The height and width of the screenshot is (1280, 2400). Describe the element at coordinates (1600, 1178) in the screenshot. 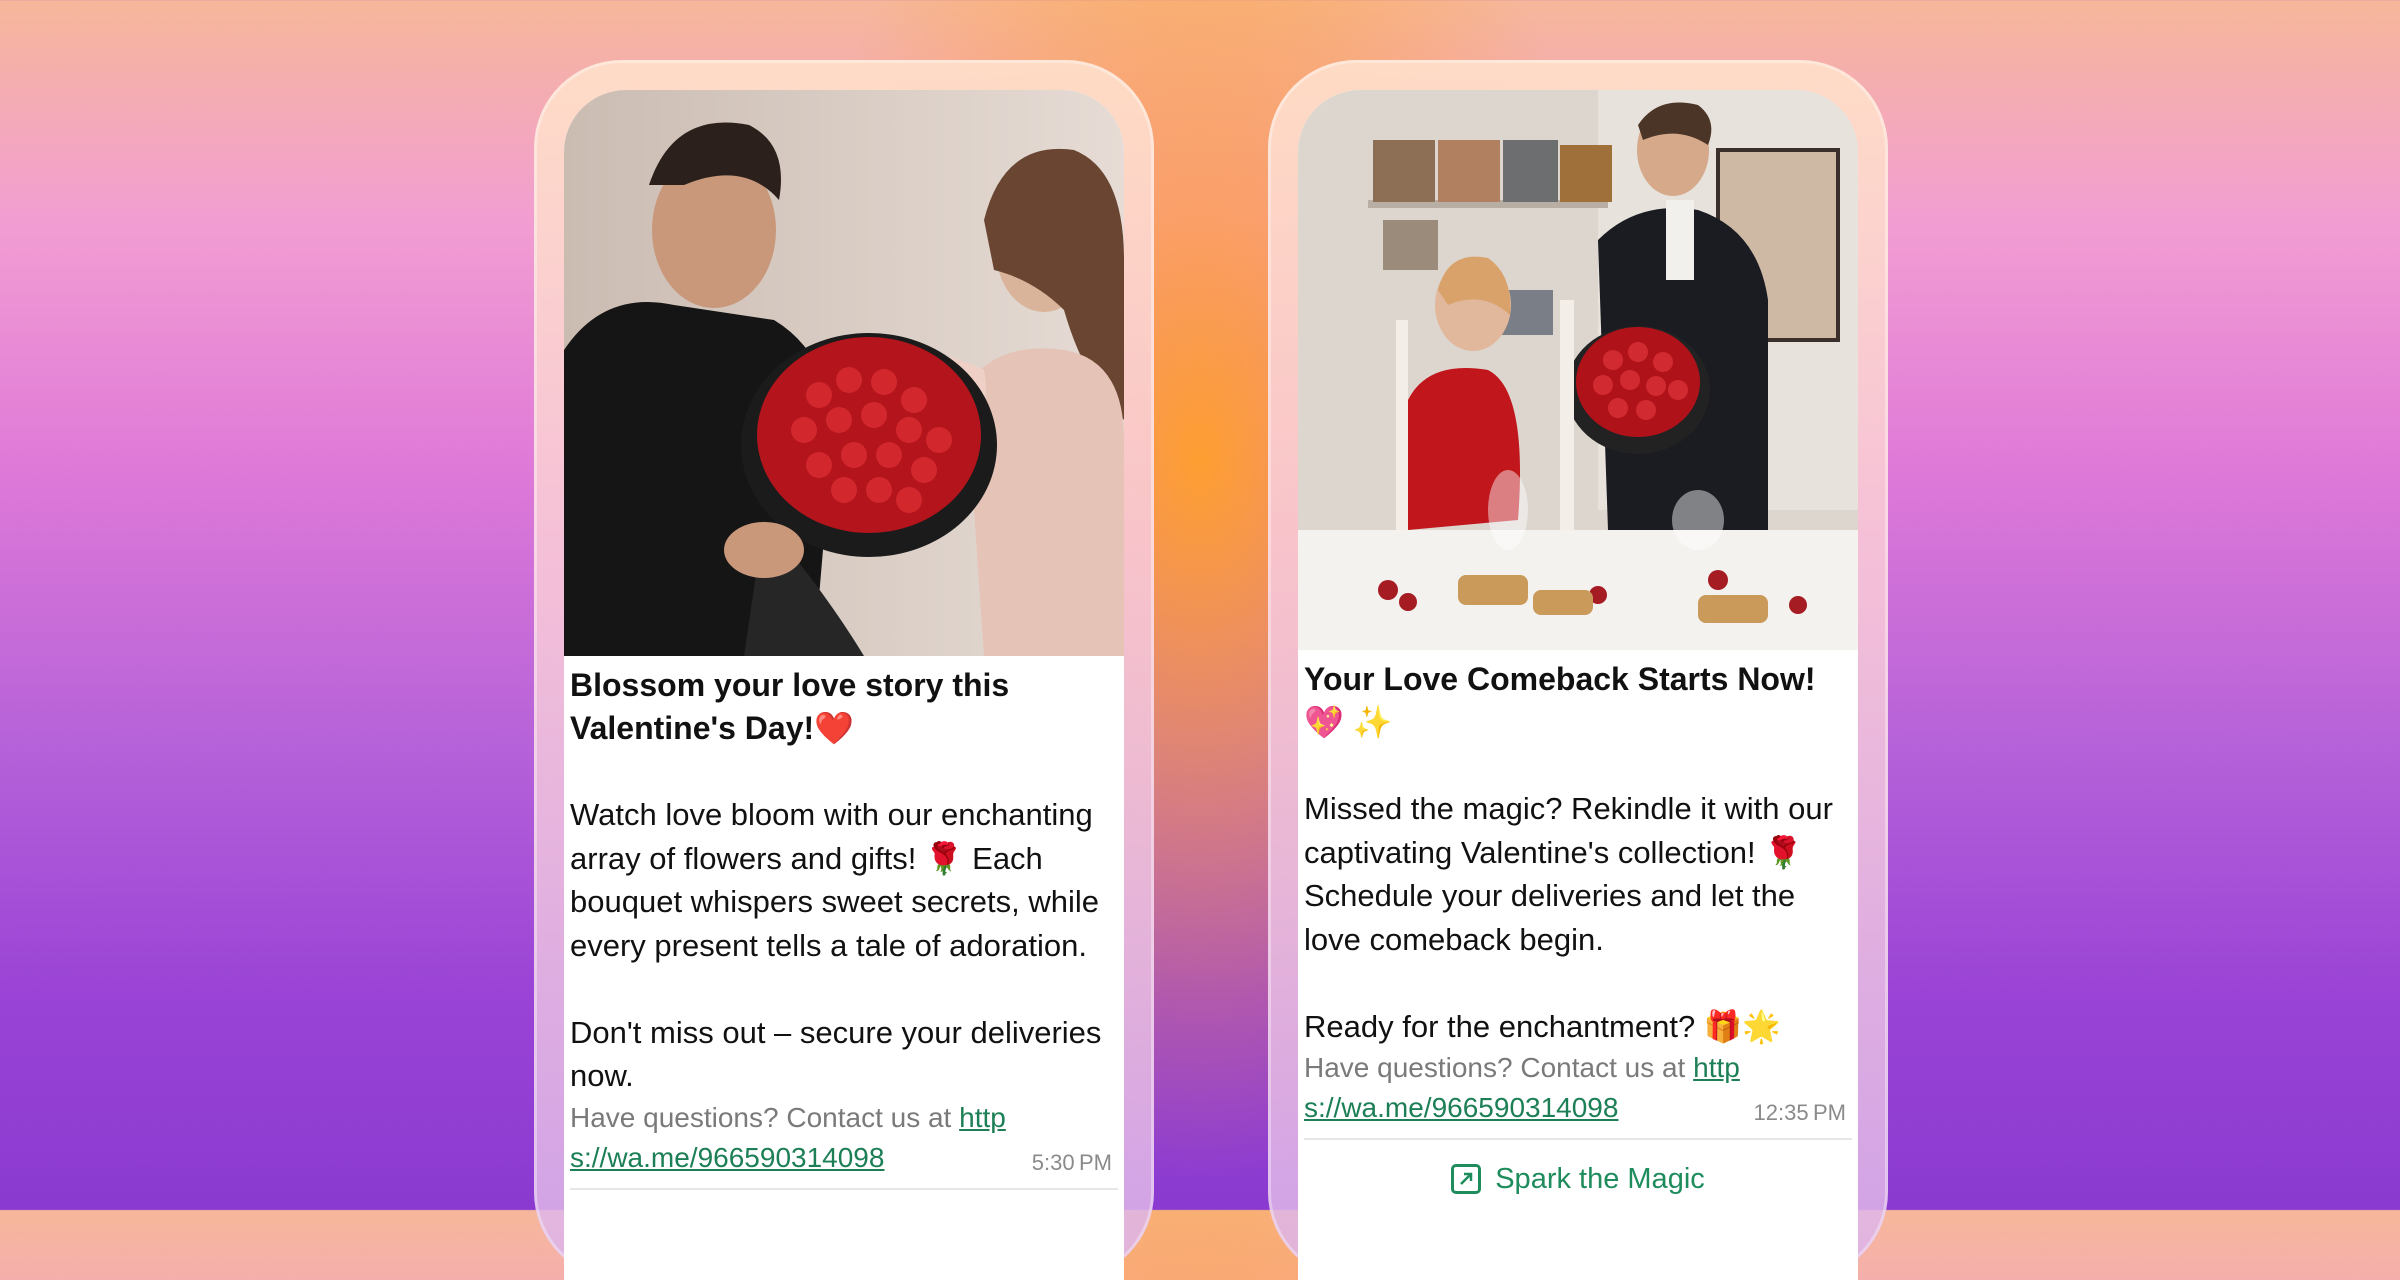

I see `button-label: Spark the Magic` at that location.